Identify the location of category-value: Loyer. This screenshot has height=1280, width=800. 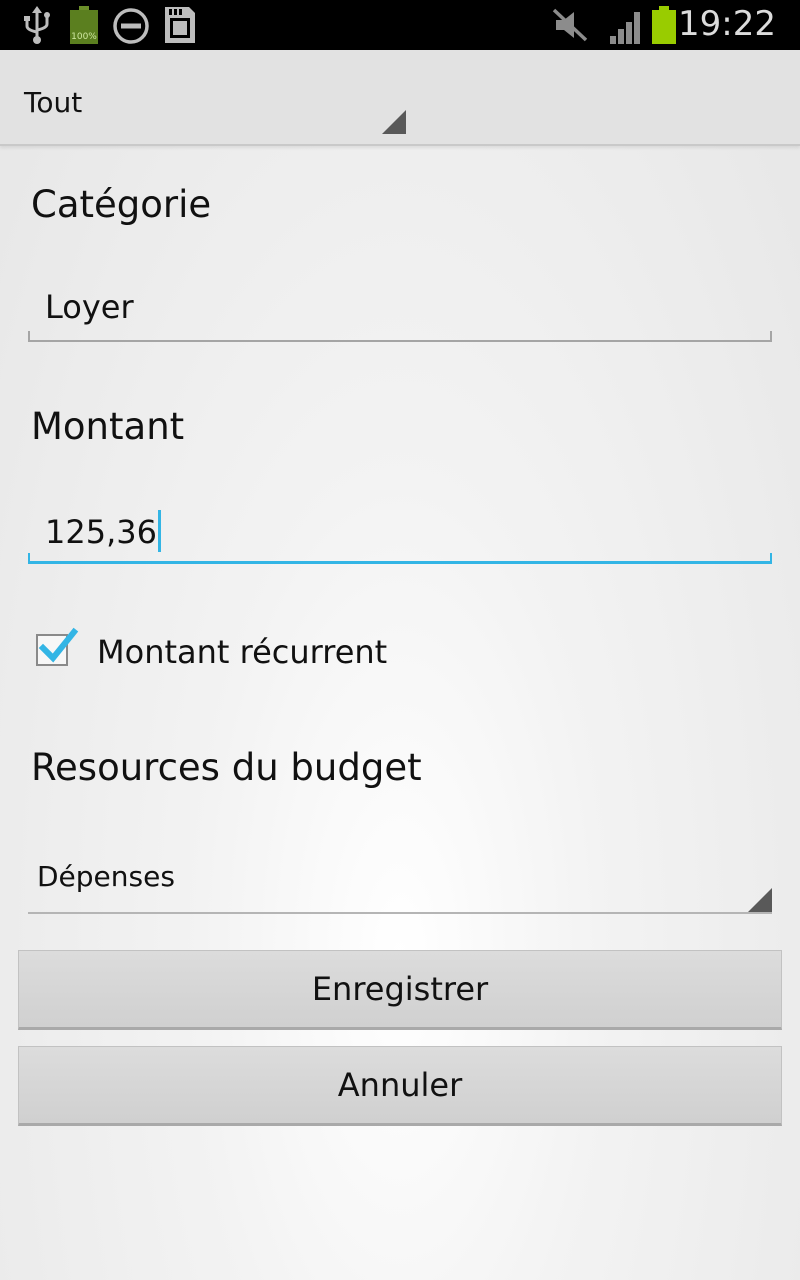
(89, 307).